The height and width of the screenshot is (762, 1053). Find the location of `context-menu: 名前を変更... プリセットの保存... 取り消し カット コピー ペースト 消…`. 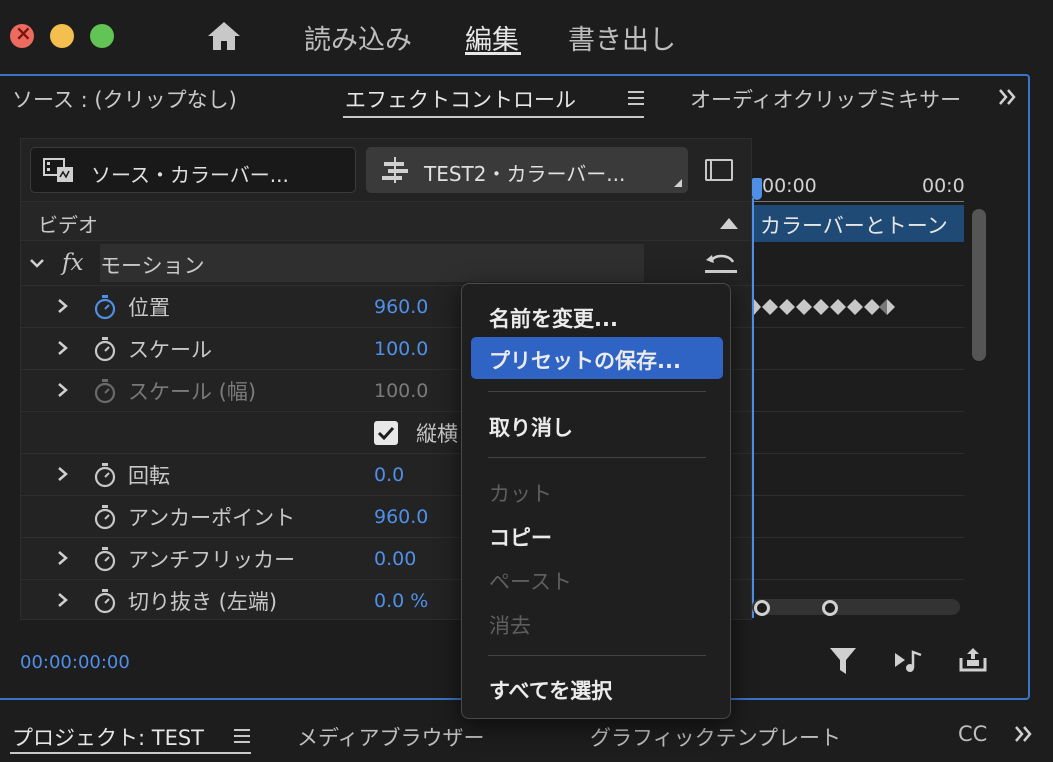

context-menu: 名前を変更... プリセットの保存... 取り消し カット コピー ペースト 消… is located at coordinates (596, 501).